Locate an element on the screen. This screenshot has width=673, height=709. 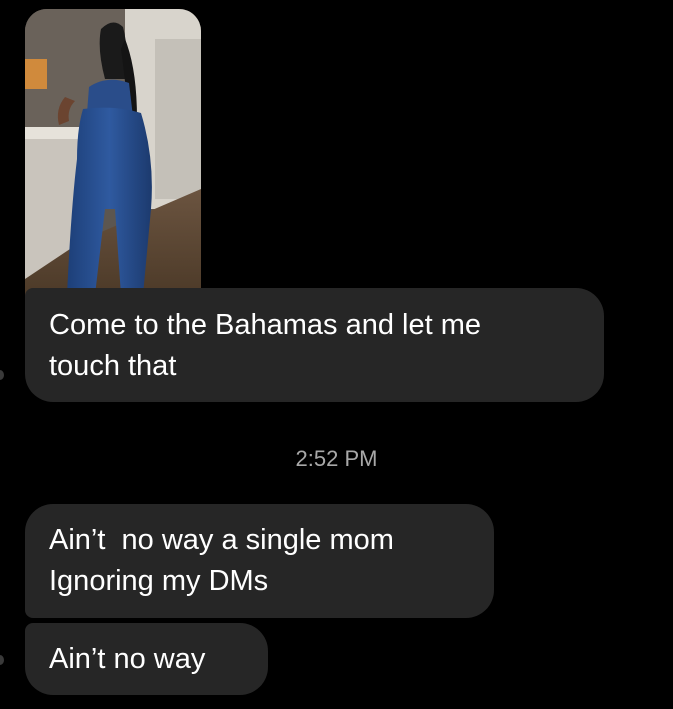
message-text: Ain’t no way a single mom is located at coordinates (221, 540).